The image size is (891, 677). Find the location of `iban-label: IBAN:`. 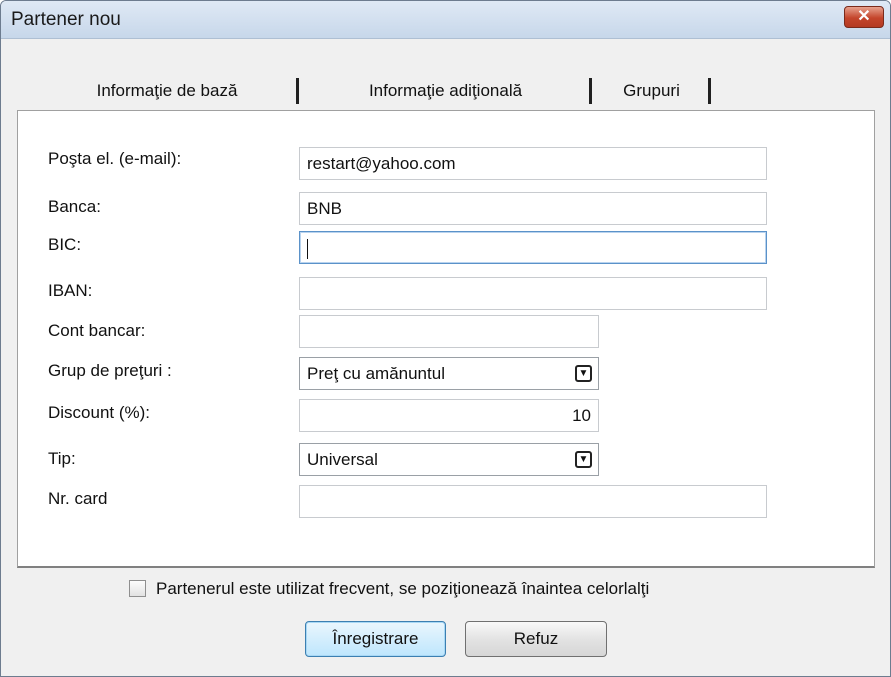

iban-label: IBAN: is located at coordinates (70, 290).